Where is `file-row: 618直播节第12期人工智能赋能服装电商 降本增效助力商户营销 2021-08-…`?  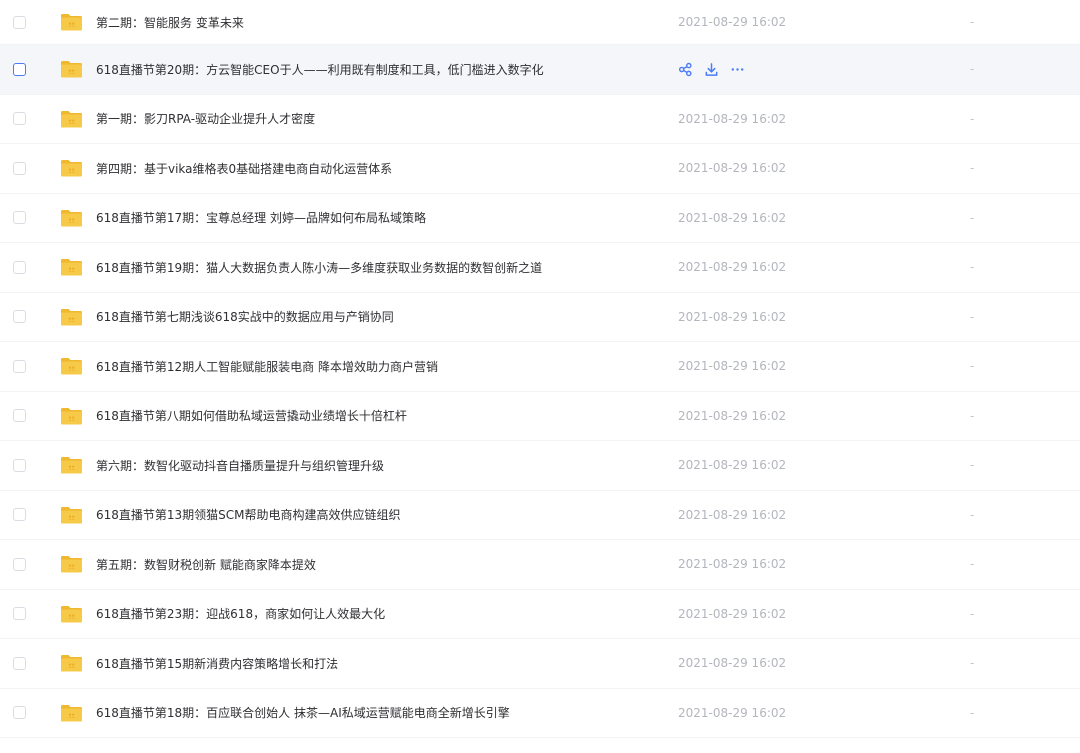
file-row: 618直播节第12期人工智能赋能服装电商 降本增效助力商户营销 2021-08-… is located at coordinates (540, 367).